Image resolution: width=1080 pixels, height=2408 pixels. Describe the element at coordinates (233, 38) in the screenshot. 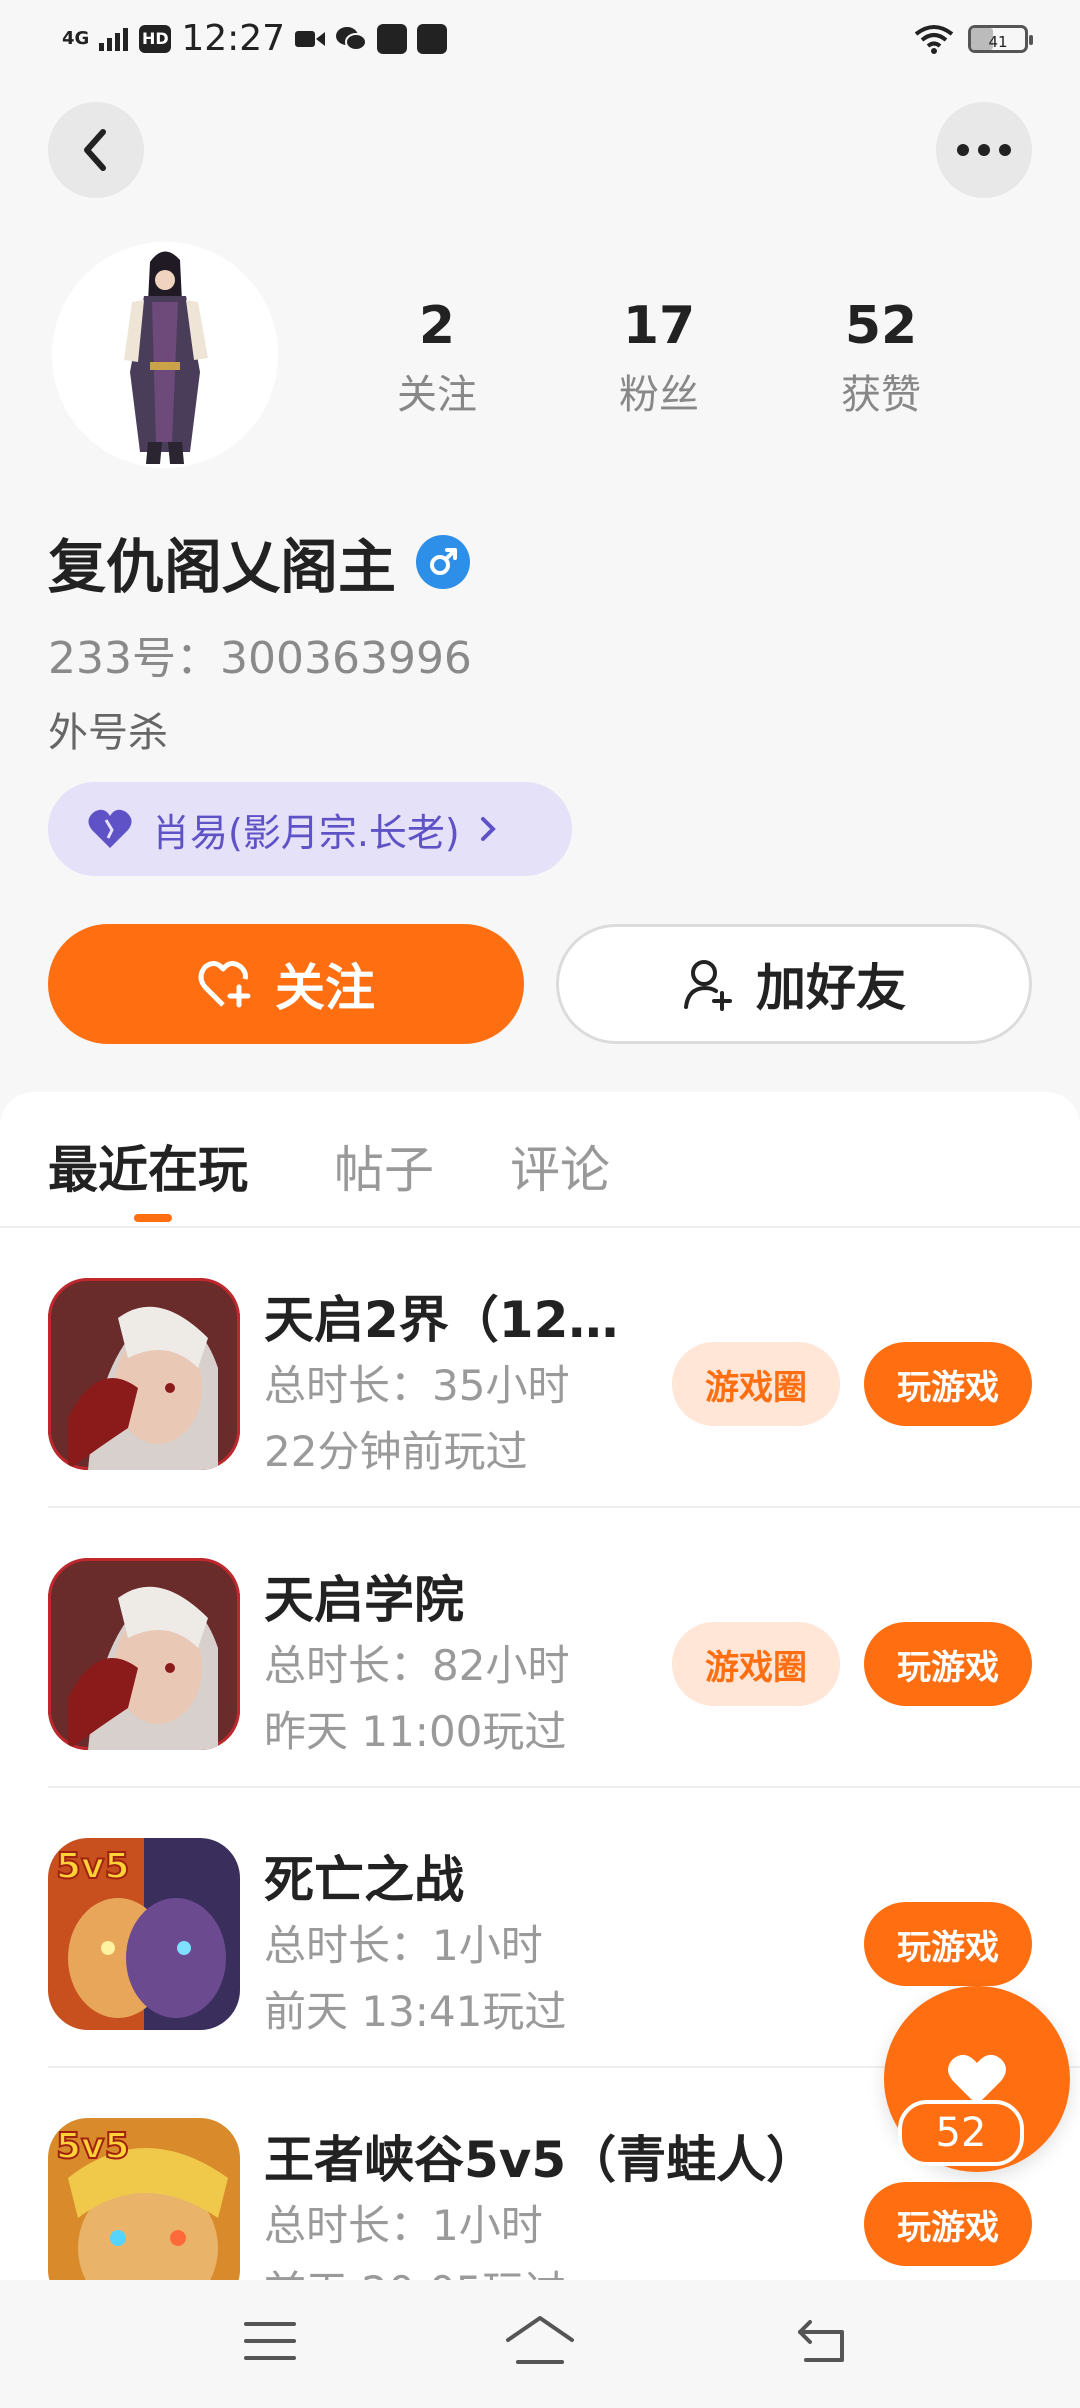

I see `status-time: 12:27` at that location.